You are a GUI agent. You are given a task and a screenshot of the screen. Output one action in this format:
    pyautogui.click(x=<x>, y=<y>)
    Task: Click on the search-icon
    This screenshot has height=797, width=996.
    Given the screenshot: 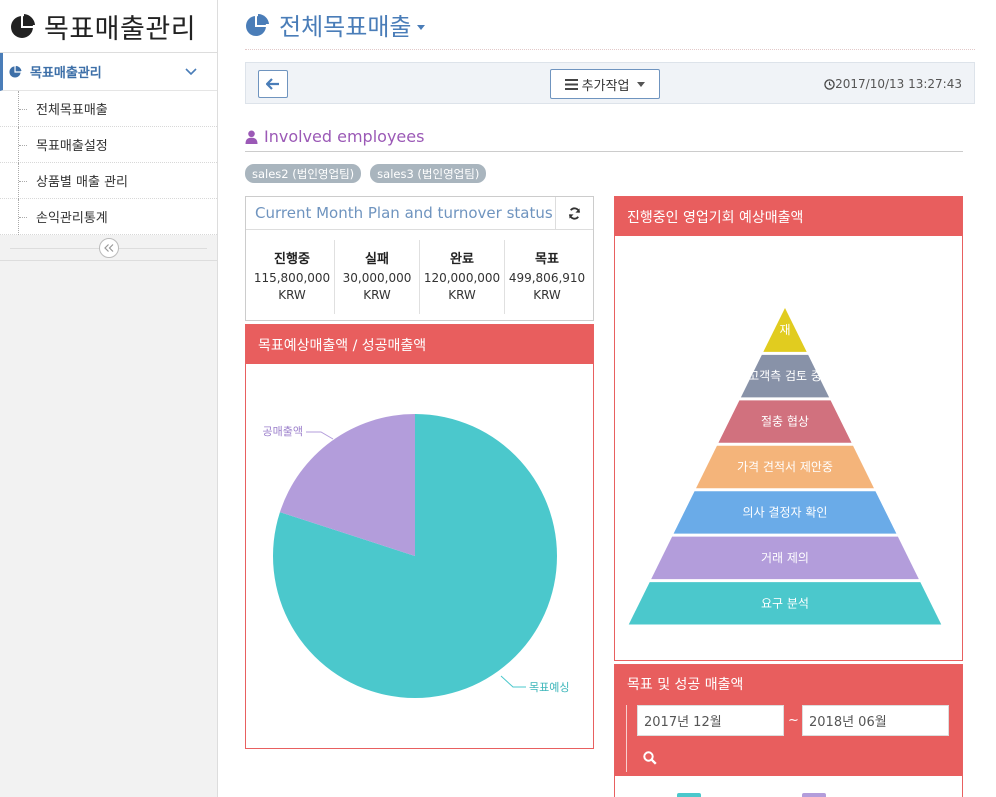 What is the action you would take?
    pyautogui.click(x=650, y=758)
    